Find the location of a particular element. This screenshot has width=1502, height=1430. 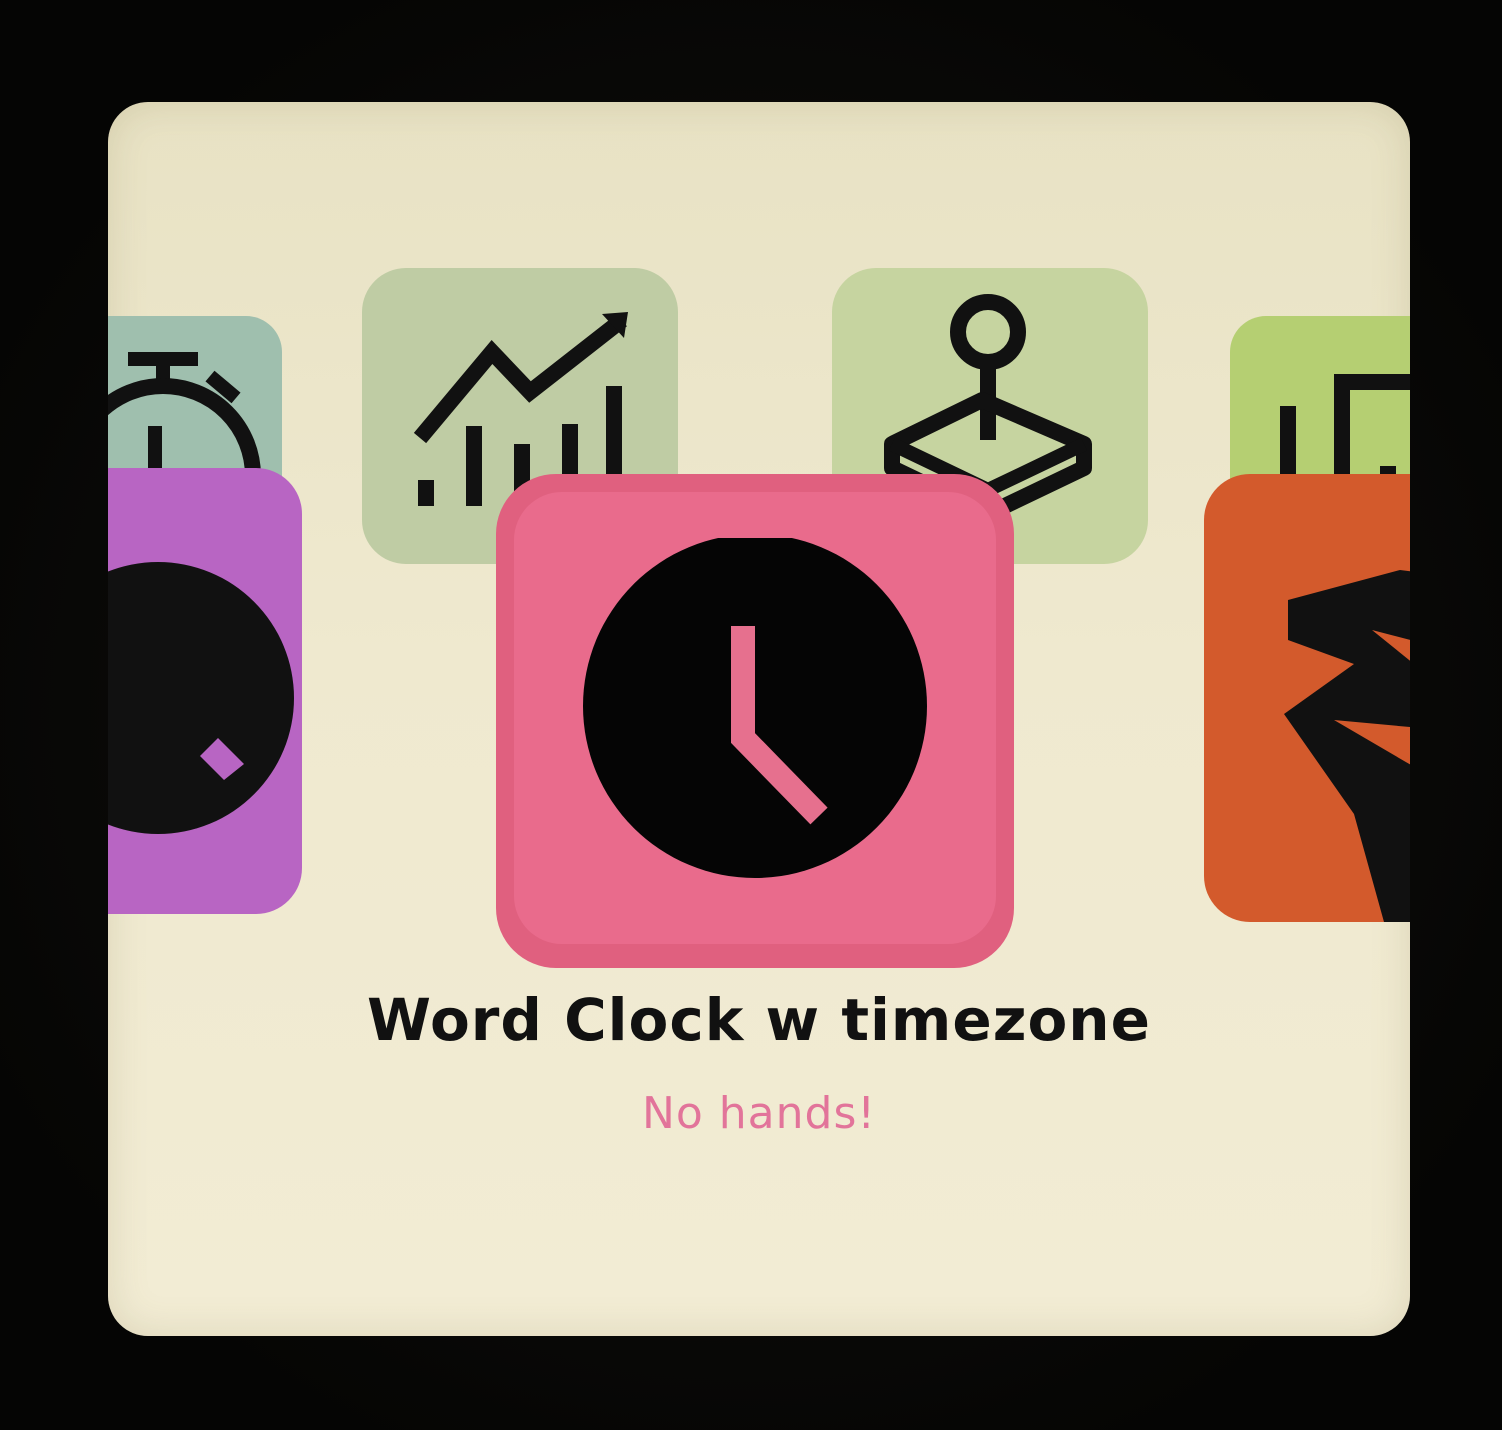

selected-app-title: Word Clock w timezone is located at coordinates (759, 1020).